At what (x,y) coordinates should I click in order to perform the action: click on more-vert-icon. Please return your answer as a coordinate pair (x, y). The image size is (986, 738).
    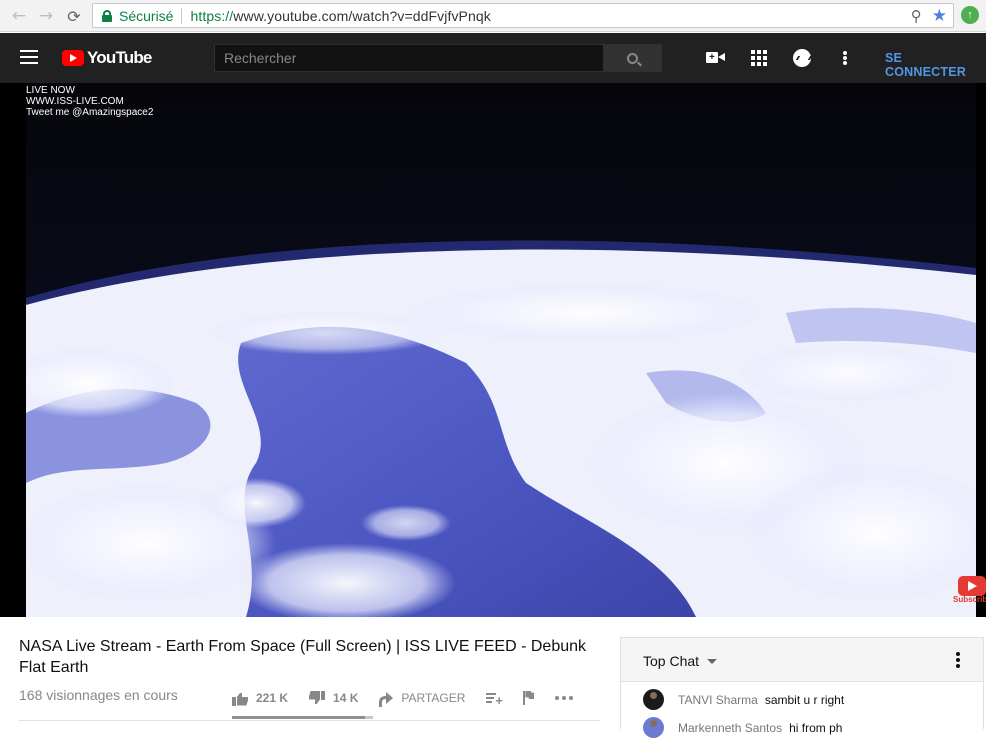
    Looking at the image, I should click on (845, 58).